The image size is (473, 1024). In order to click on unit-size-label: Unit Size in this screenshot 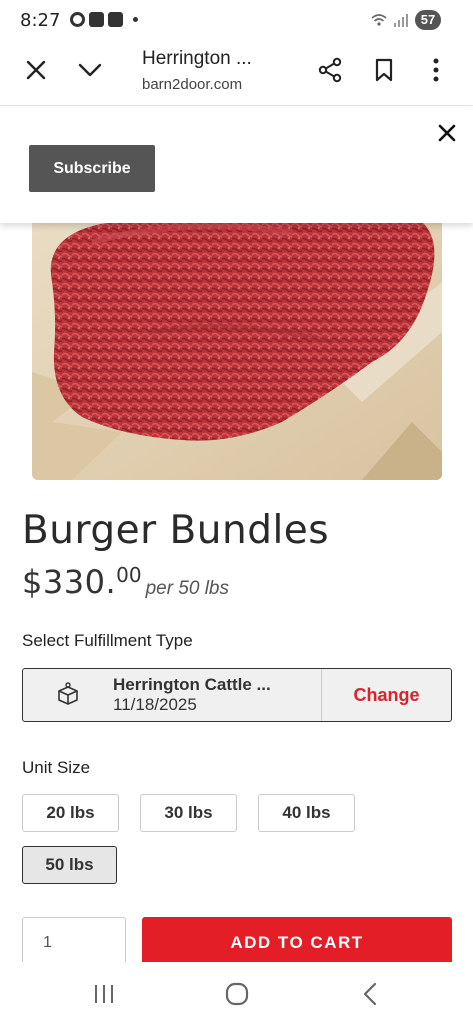, I will do `click(56, 767)`.